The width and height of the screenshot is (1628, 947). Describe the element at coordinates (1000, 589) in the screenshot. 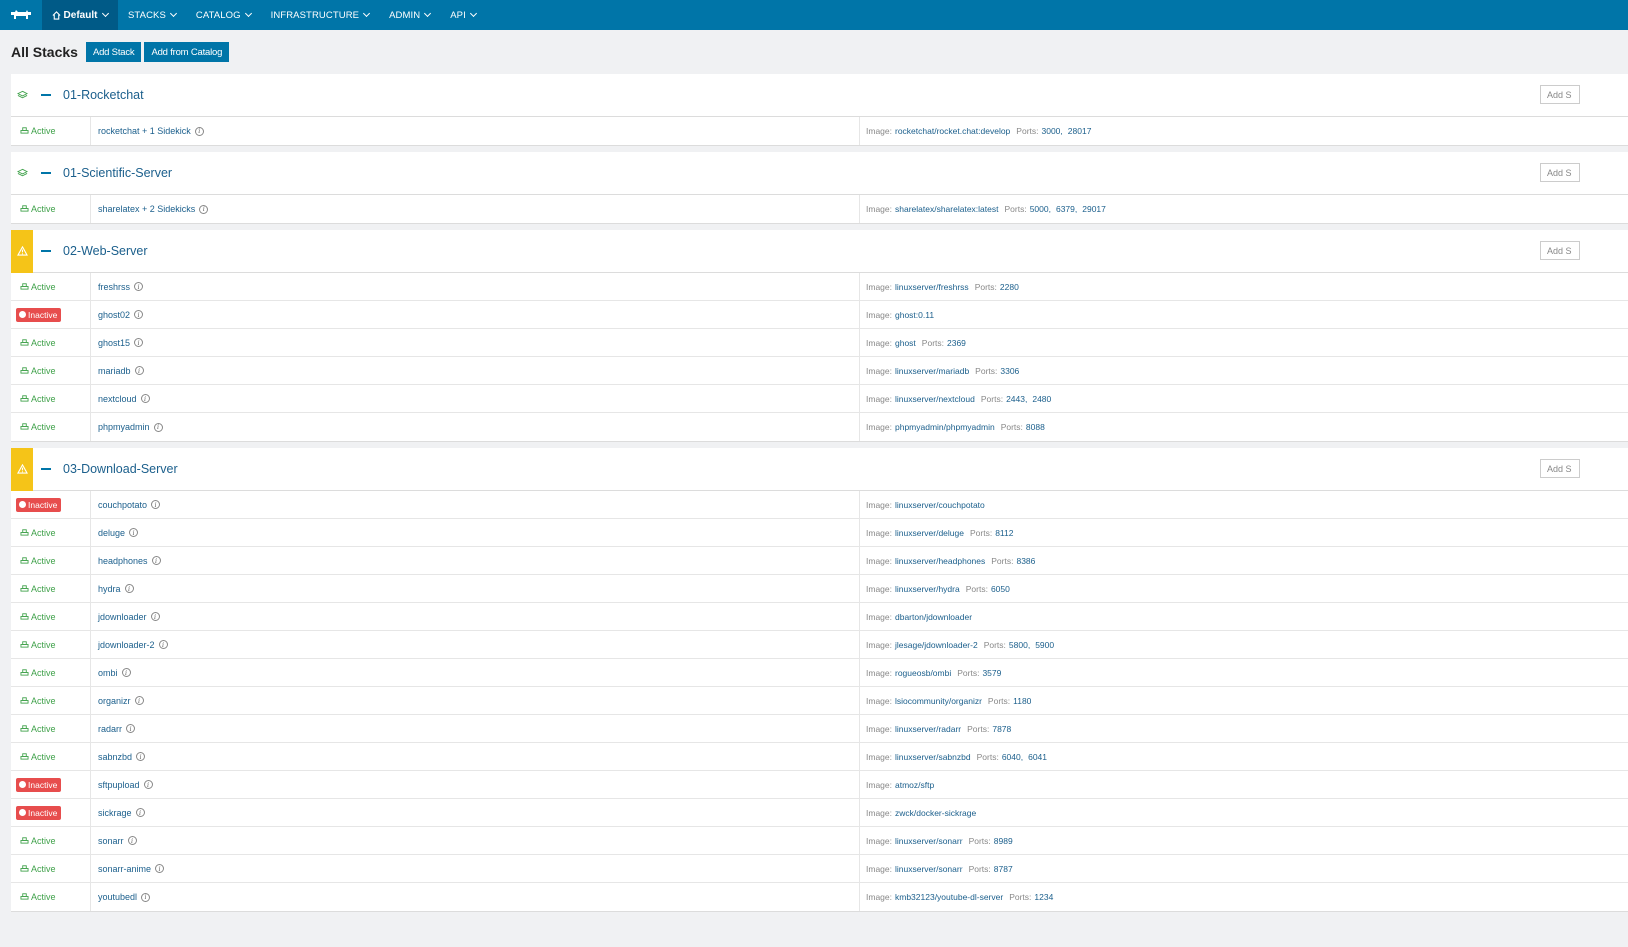

I see `port-link: 6050` at that location.